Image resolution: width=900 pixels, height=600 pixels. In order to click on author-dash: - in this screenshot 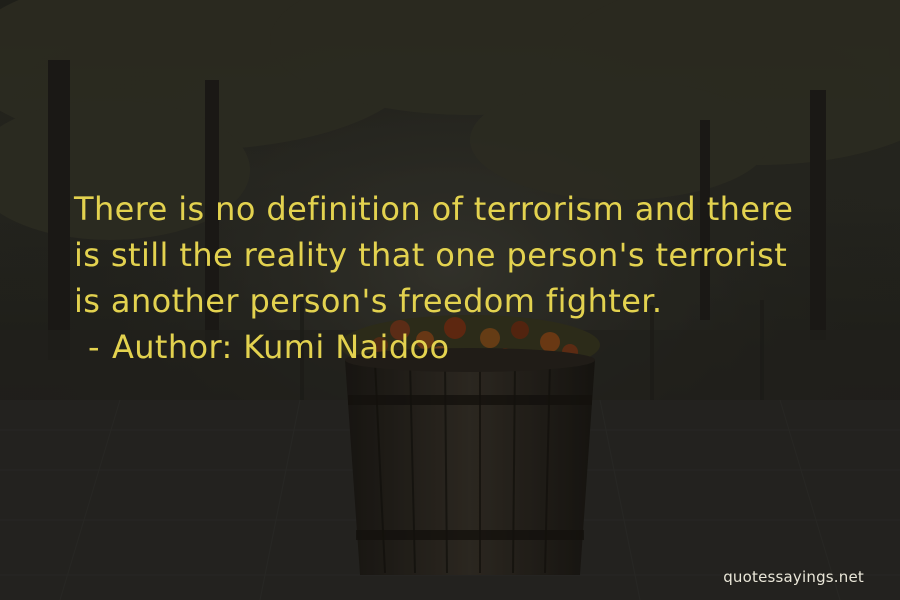, I will do `click(94, 347)`.